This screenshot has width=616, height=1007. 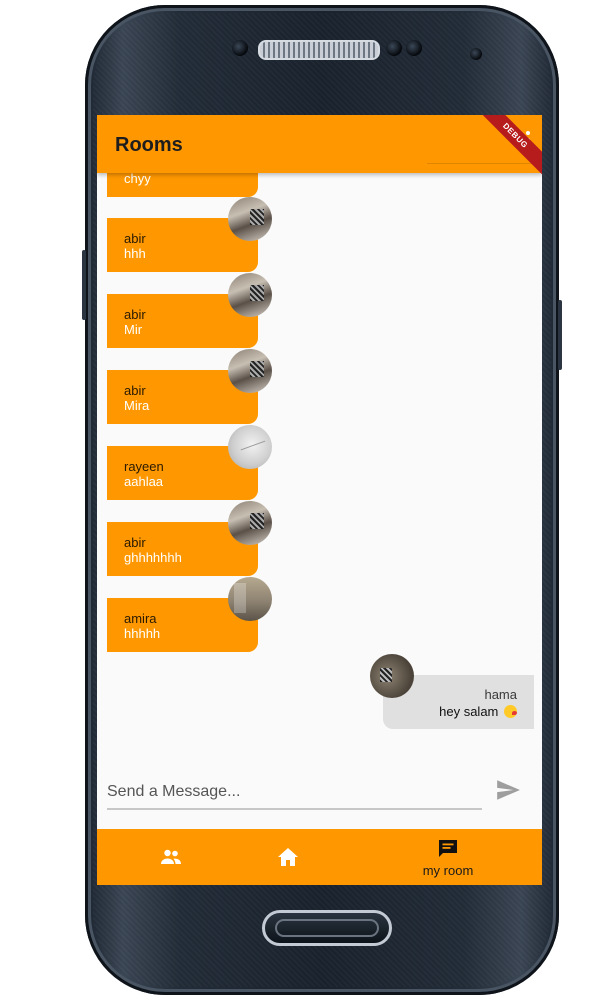 I want to click on page-title: Rooms, so click(x=149, y=145).